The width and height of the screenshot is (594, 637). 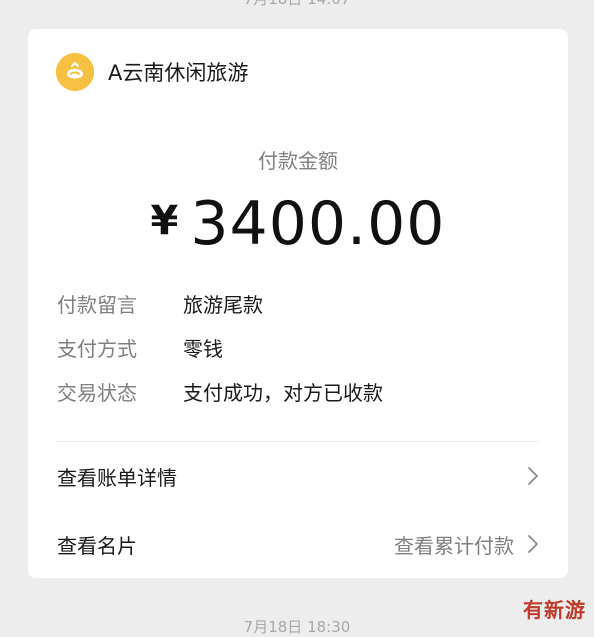 What do you see at coordinates (223, 304) in the screenshot?
I see `detail-value: 旅游尾款` at bounding box center [223, 304].